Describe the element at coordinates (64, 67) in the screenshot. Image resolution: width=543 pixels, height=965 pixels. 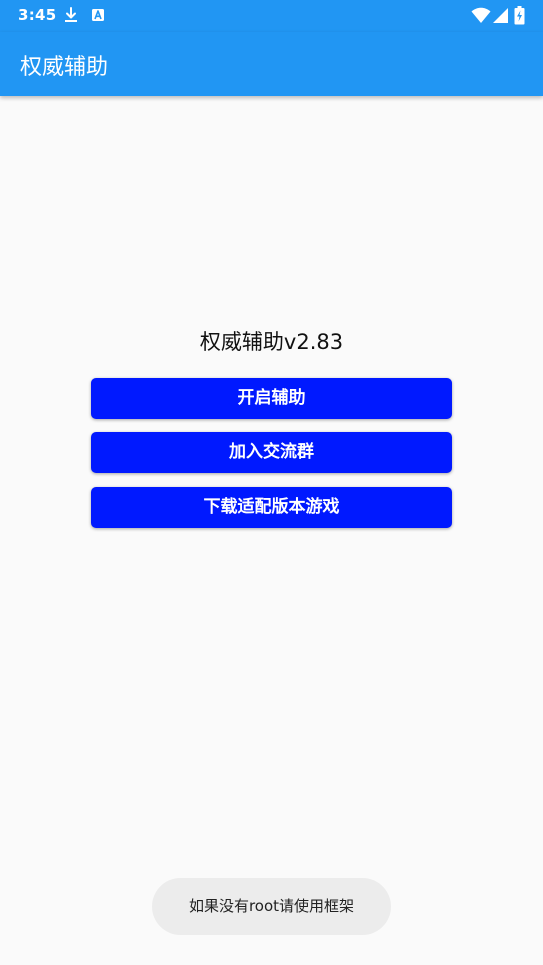
I see `app-title: 权威辅助` at that location.